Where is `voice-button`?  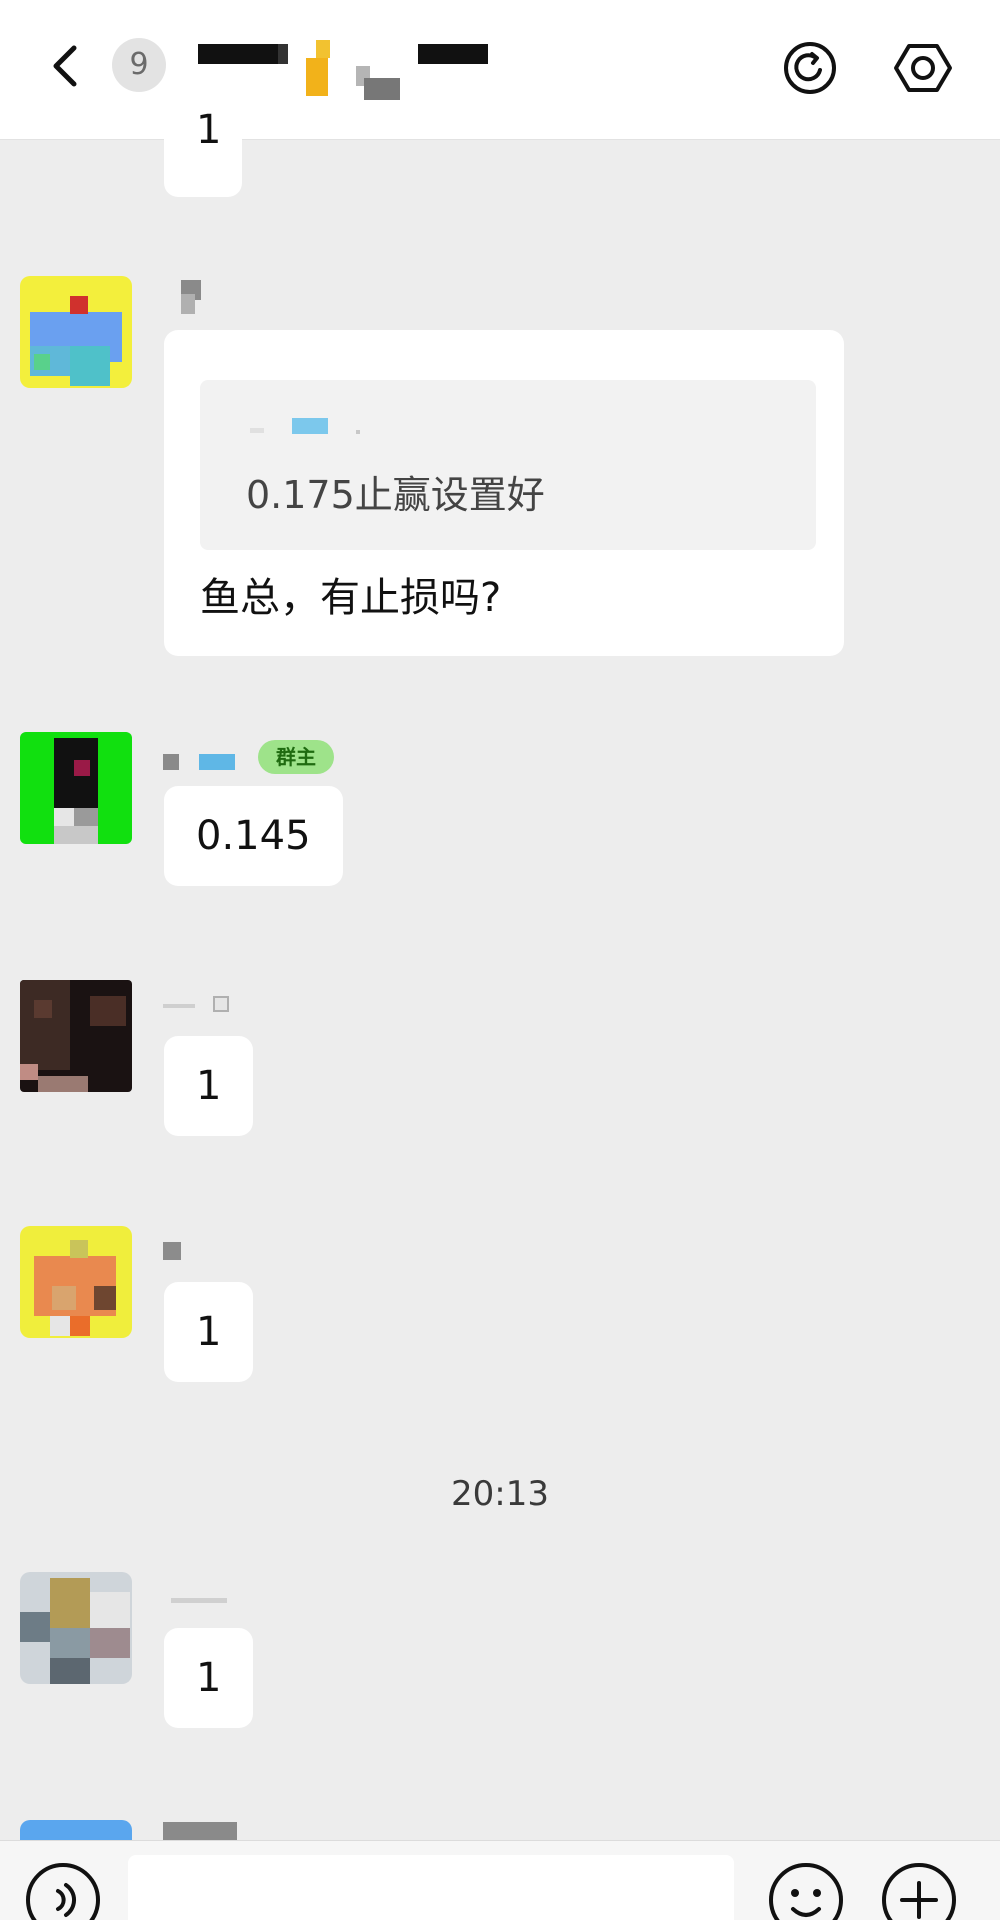 voice-button is located at coordinates (63, 1890).